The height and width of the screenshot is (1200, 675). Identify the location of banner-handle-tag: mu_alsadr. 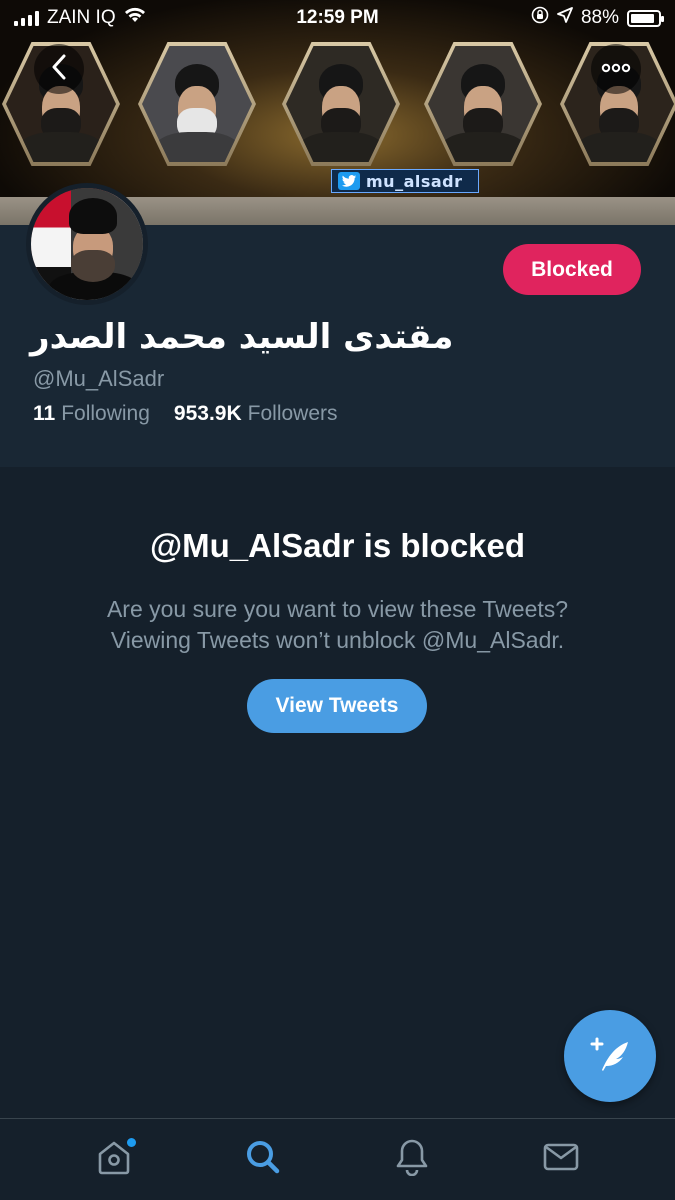
(405, 181).